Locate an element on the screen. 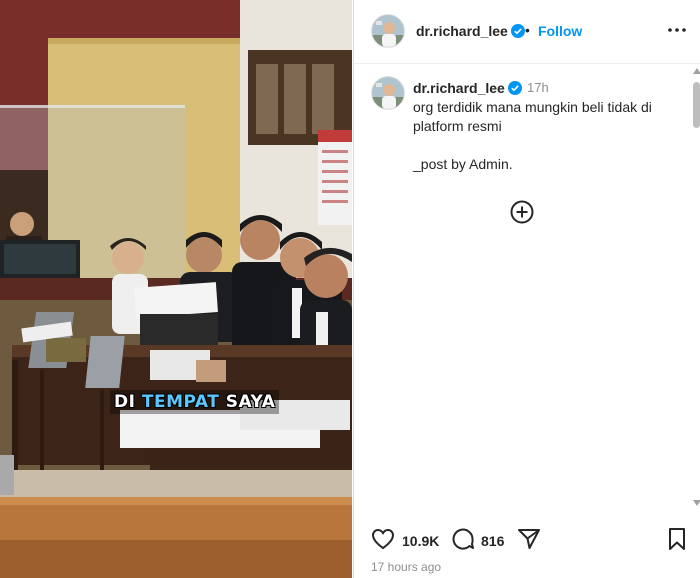 The image size is (700, 578). post-username: dr.richard_lee is located at coordinates (459, 88).